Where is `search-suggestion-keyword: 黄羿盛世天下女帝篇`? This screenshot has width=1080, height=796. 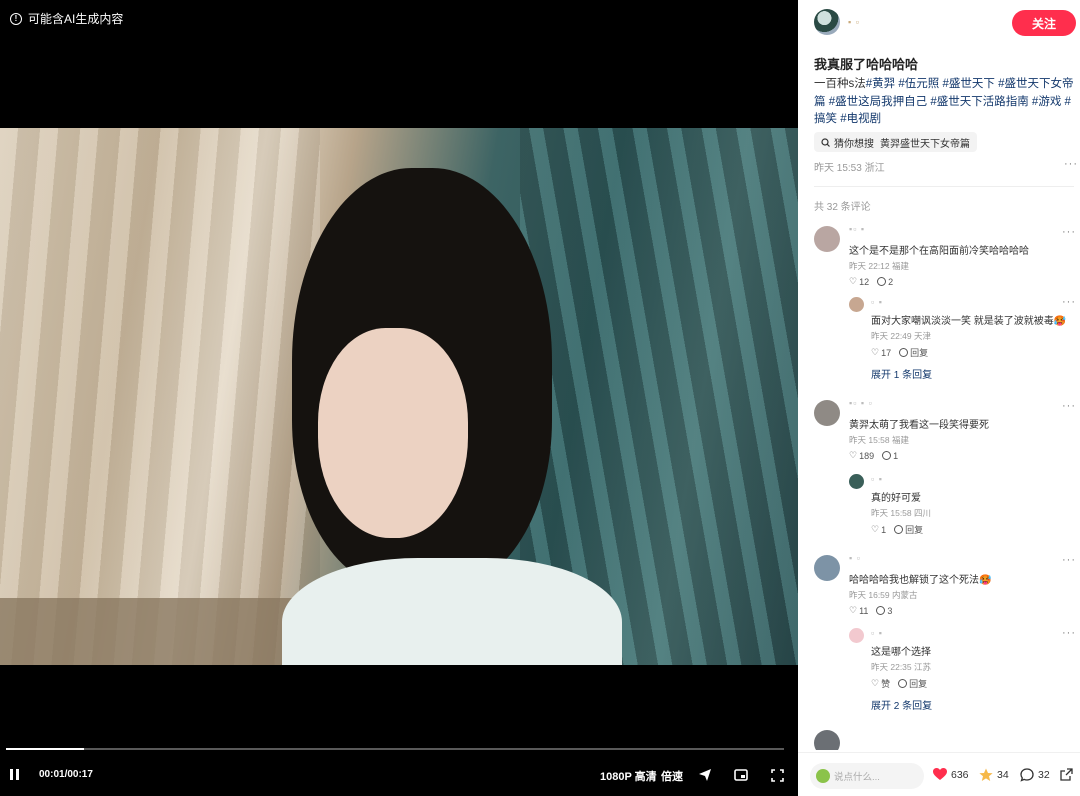 search-suggestion-keyword: 黄羿盛世天下女帝篇 is located at coordinates (925, 144).